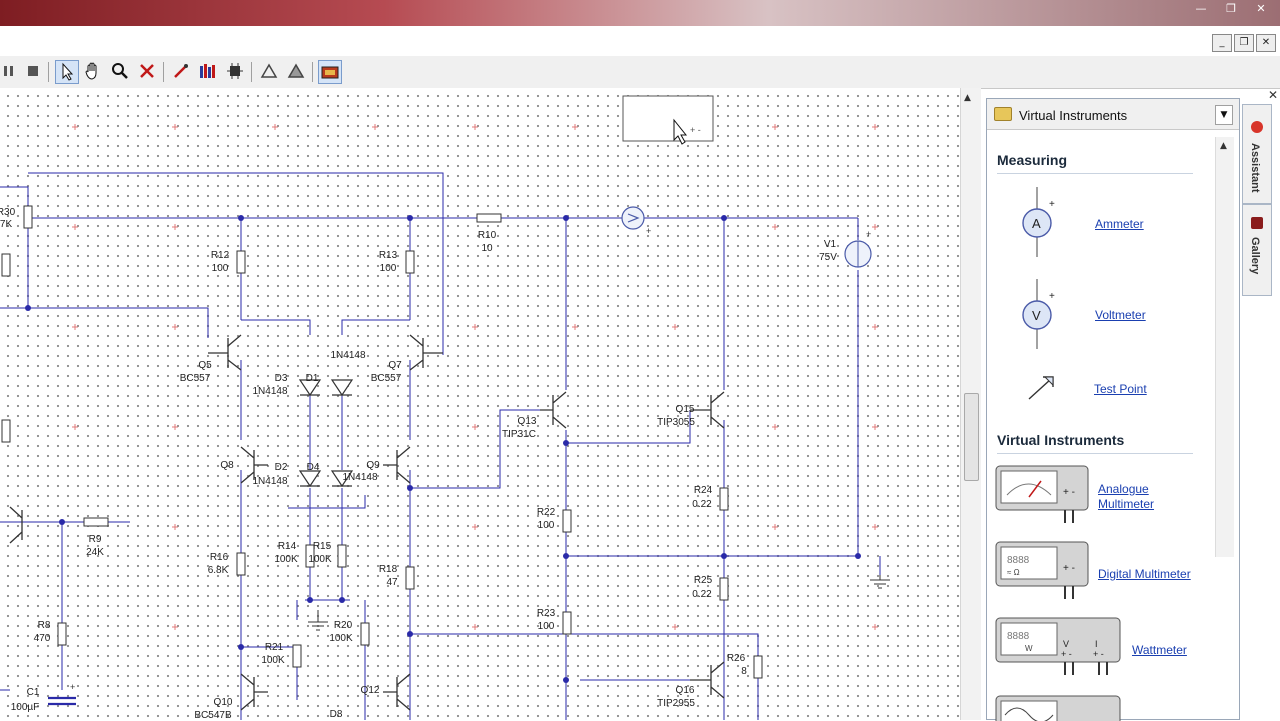  What do you see at coordinates (62, 701) in the screenshot?
I see `capacitor-icon` at bounding box center [62, 701].